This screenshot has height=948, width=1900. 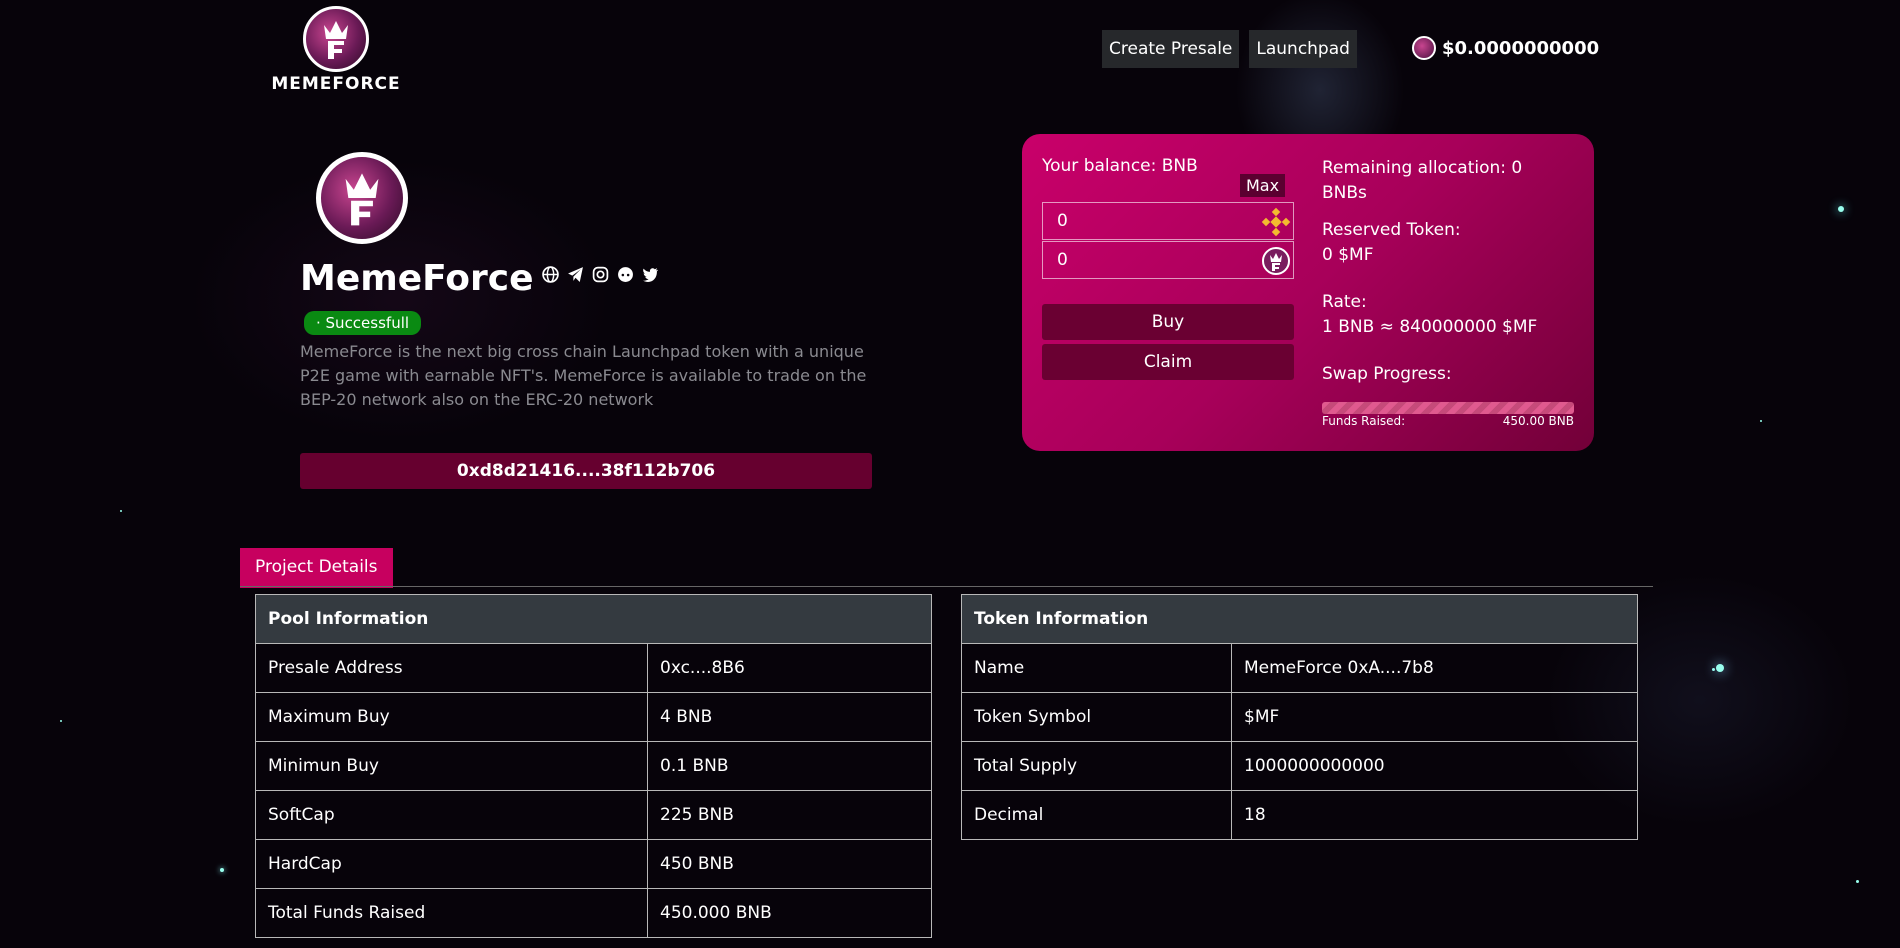 What do you see at coordinates (1303, 49) in the screenshot?
I see `launchpad-button: Launchpad` at bounding box center [1303, 49].